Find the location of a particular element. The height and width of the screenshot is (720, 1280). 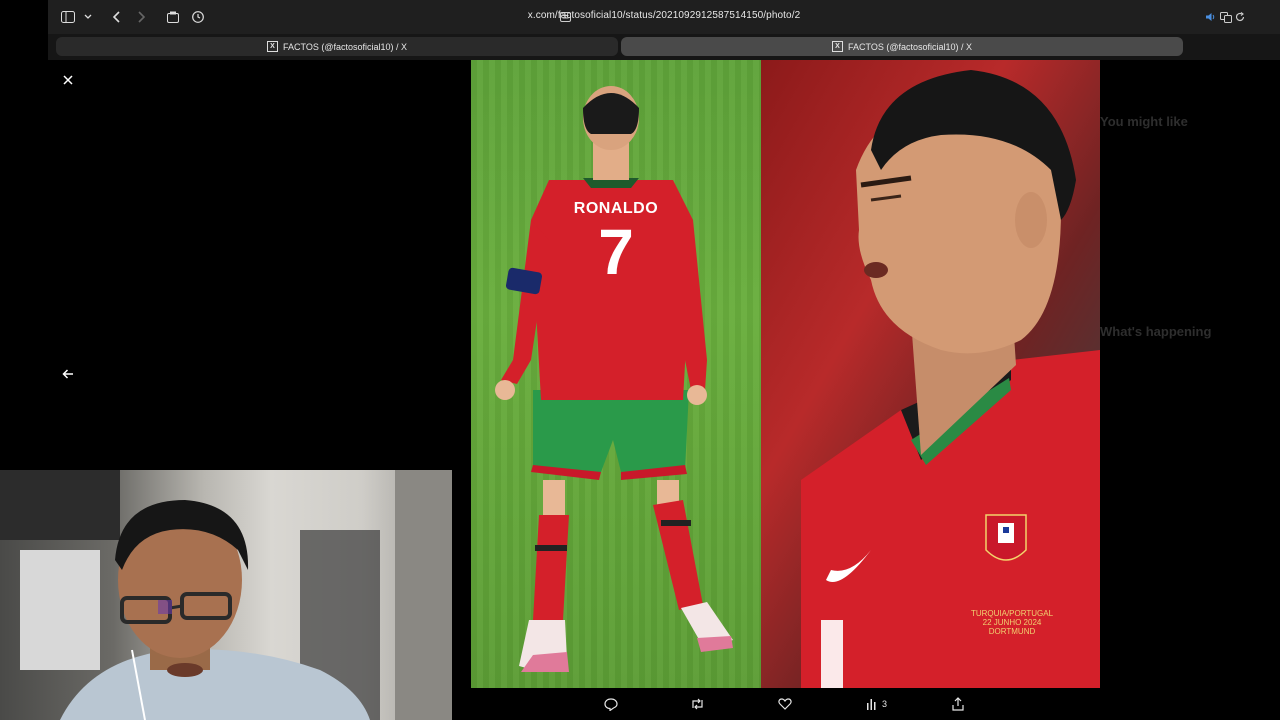

tab-factos-2-active: X FACTOS (@factosoficial10) / X is located at coordinates (902, 46).